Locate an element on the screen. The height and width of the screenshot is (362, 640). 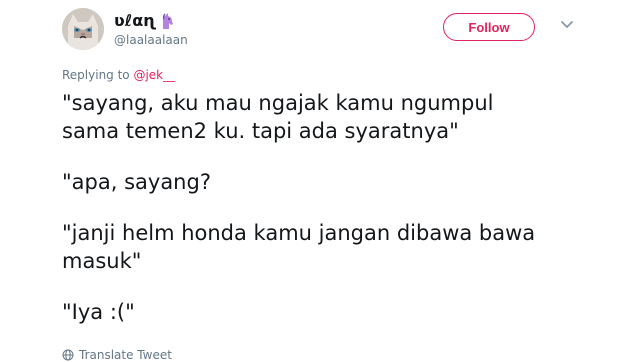
grumpy-cat-avatar-image is located at coordinates (83, 29).